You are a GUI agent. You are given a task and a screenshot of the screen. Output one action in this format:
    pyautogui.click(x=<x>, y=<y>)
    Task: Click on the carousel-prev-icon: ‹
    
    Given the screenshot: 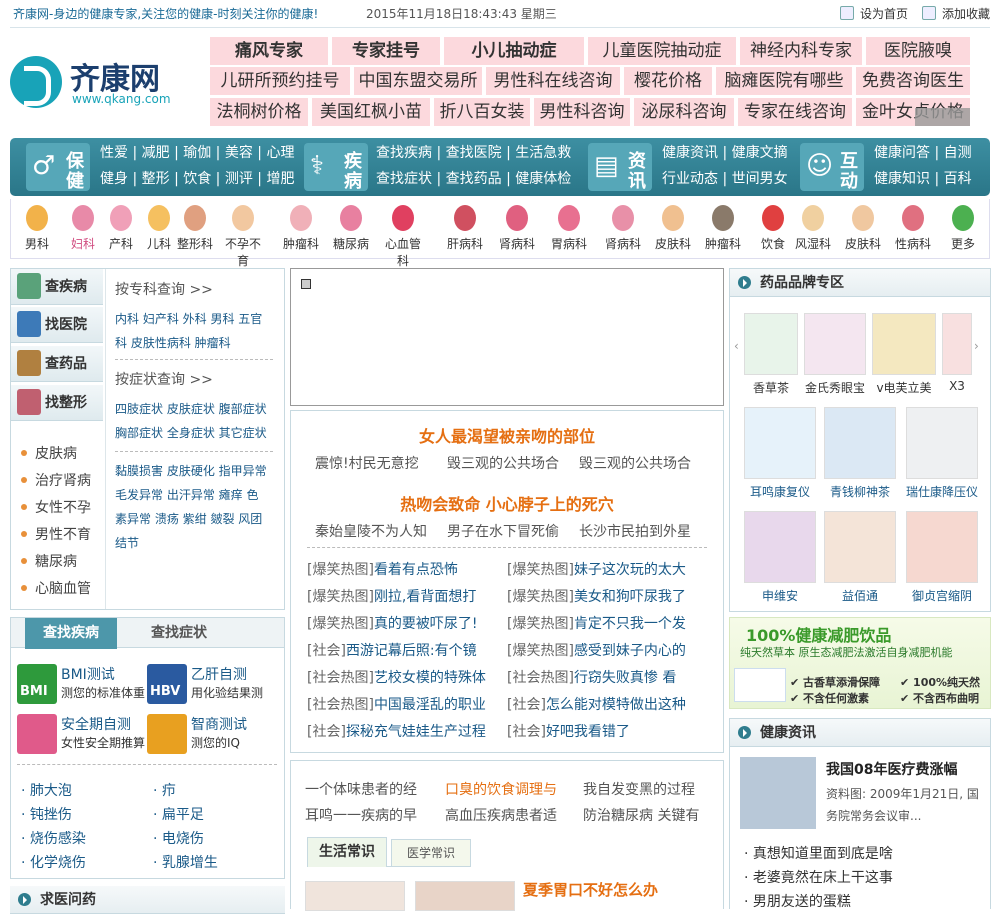 What is the action you would take?
    pyautogui.click(x=736, y=346)
    